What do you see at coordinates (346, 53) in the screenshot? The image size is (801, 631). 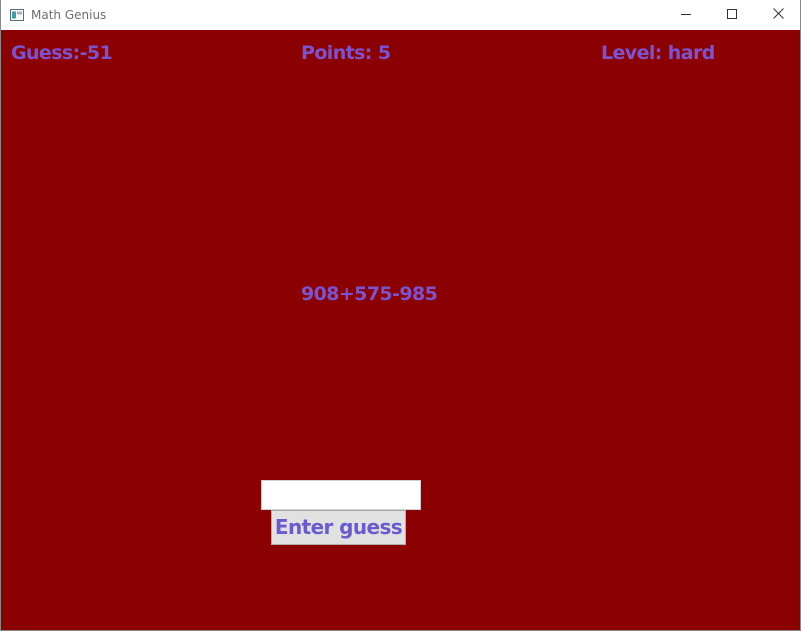 I see `points-label: Points: 5` at bounding box center [346, 53].